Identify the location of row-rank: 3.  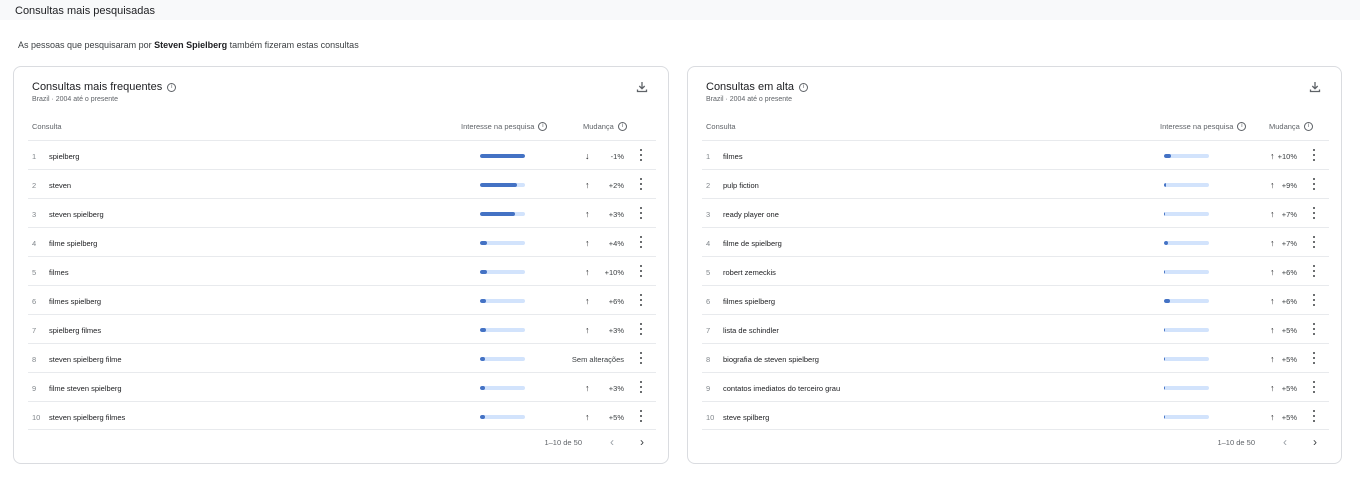
(708, 214).